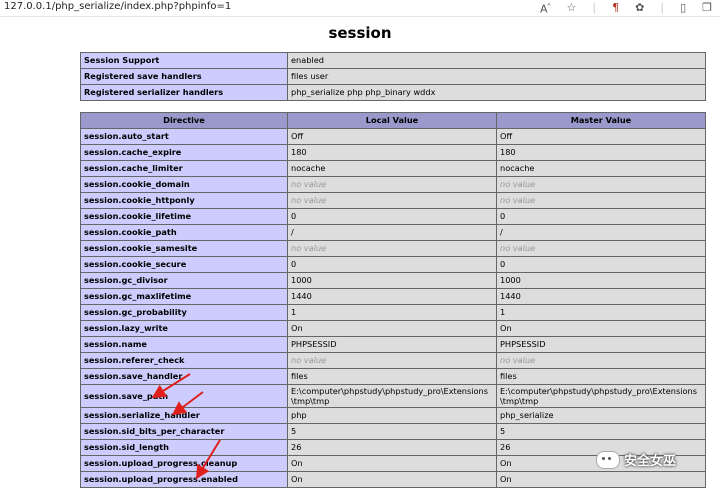 This screenshot has width=720, height=493. I want to click on directive-name: session.cookie_secure, so click(184, 264).